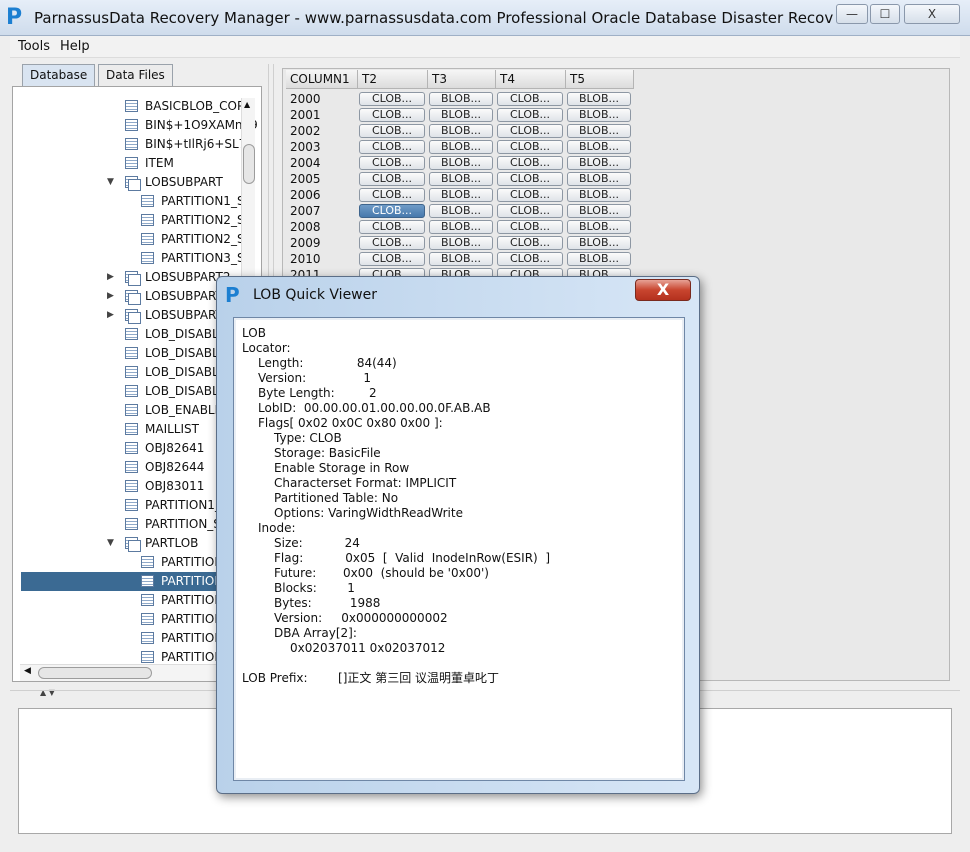  What do you see at coordinates (95, 673) in the screenshot?
I see `tree-hscroll-thumb` at bounding box center [95, 673].